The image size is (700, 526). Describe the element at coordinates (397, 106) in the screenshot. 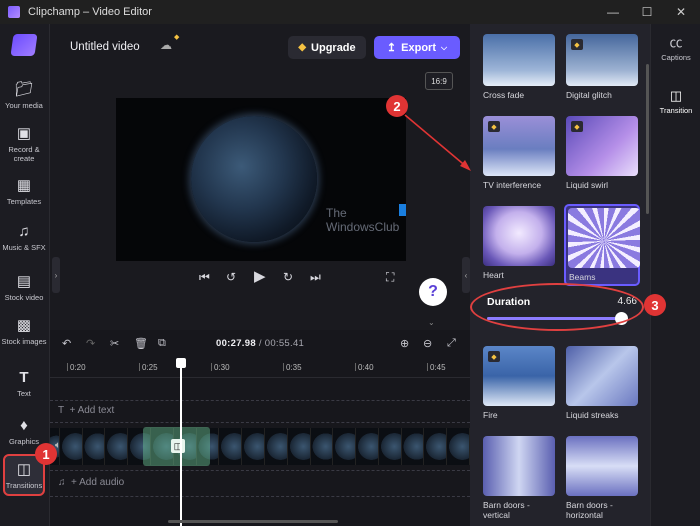

I see `annotation-badge-2: 2` at that location.